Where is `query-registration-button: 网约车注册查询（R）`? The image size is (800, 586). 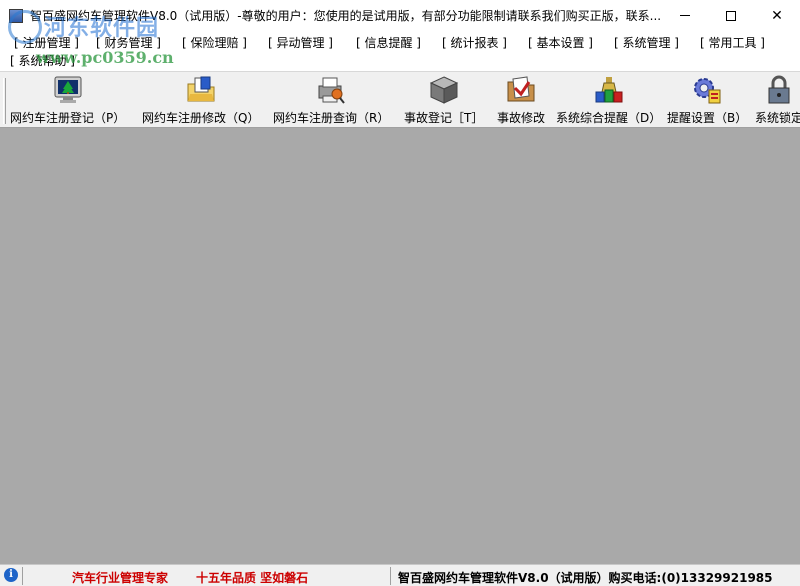
query-registration-button: 网约车注册查询（R） is located at coordinates (331, 100).